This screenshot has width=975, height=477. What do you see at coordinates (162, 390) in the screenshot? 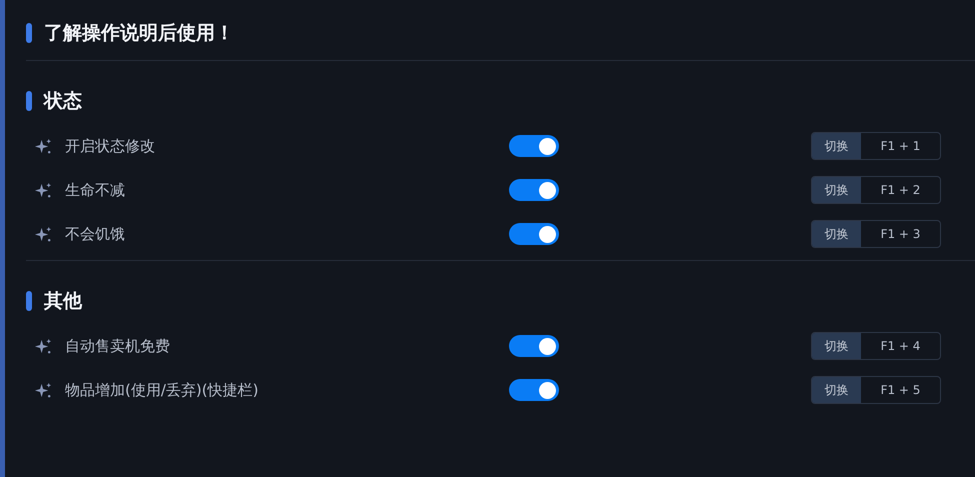
I see `option-label: 物品增加(使用/丢弃)(快捷栏)` at bounding box center [162, 390].